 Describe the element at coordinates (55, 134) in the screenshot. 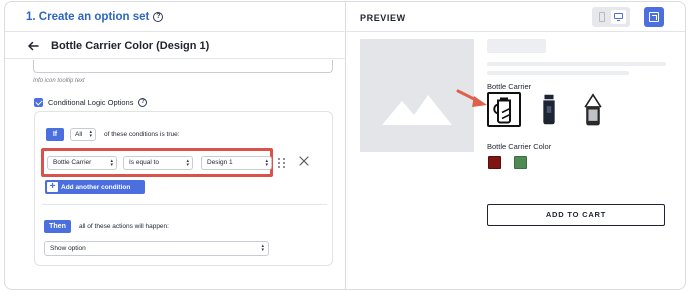

I see `if-badge: If` at that location.